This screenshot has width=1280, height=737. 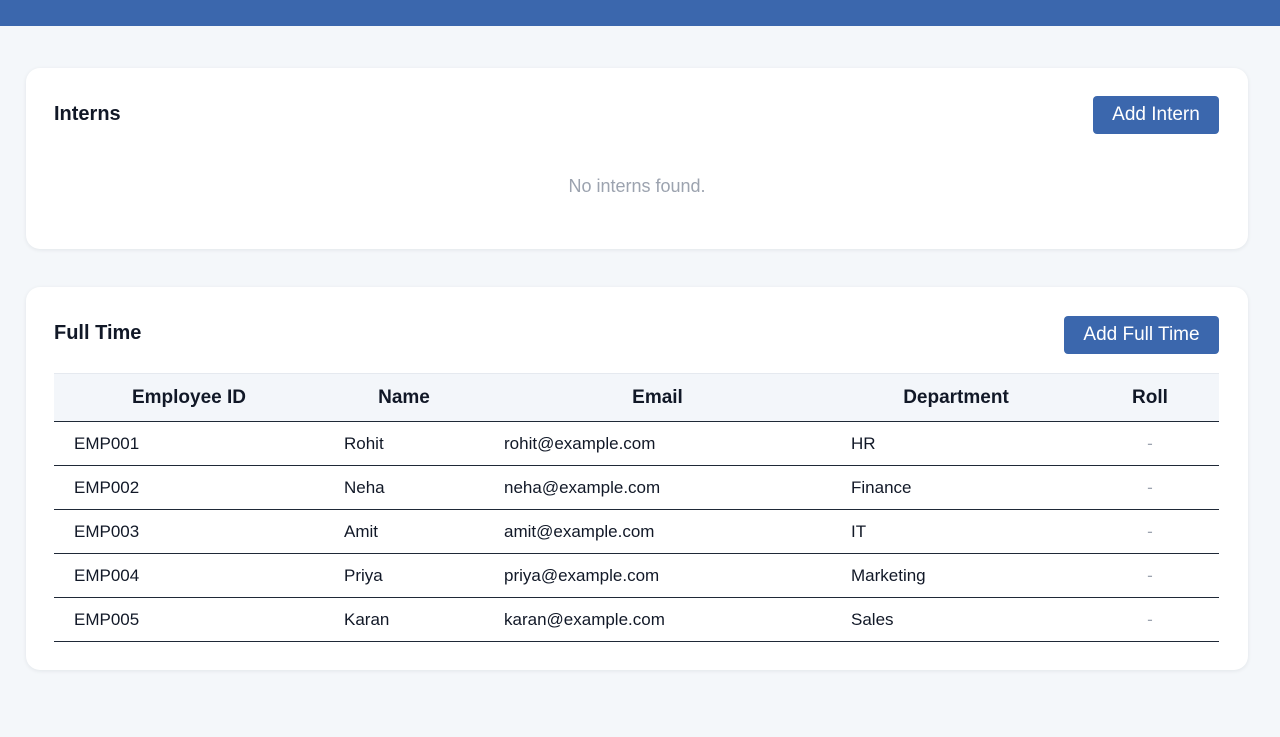 I want to click on add-fulltime-button: Add Full Time, so click(x=1141, y=335).